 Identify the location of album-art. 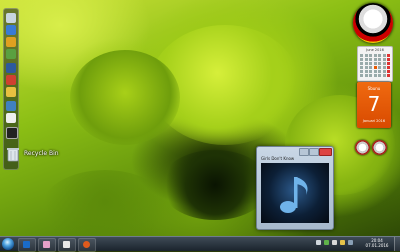
(295, 193).